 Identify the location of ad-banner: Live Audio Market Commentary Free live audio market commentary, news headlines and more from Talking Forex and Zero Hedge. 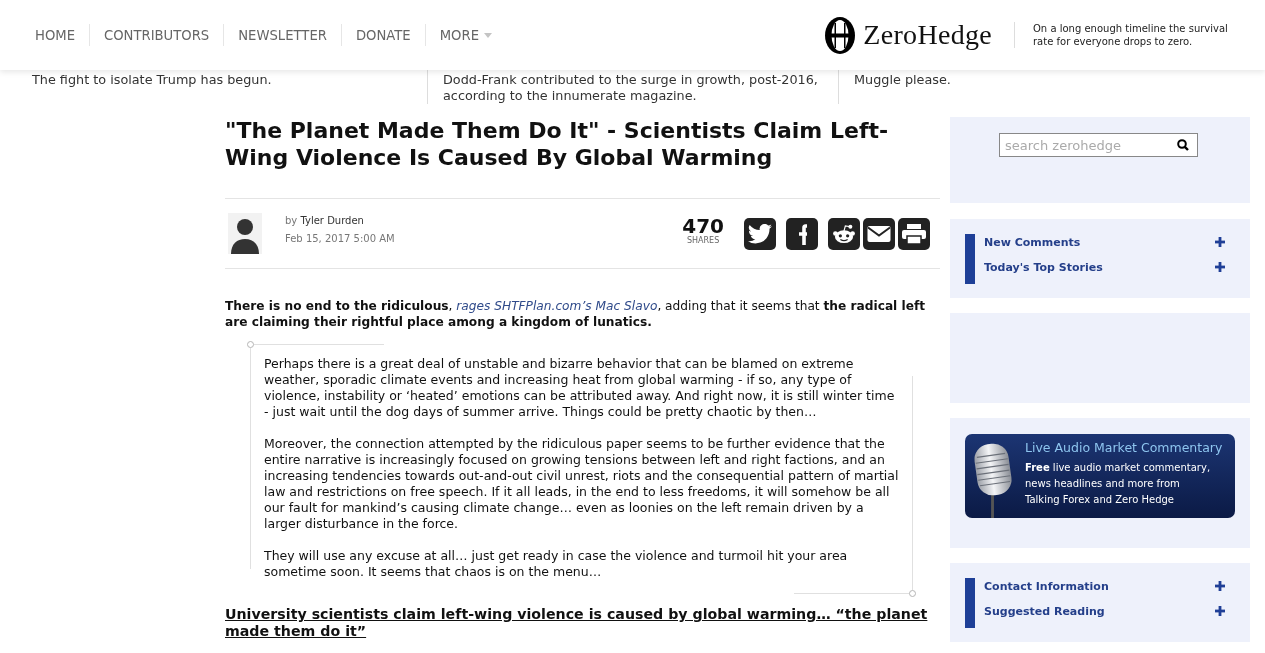
(1100, 476).